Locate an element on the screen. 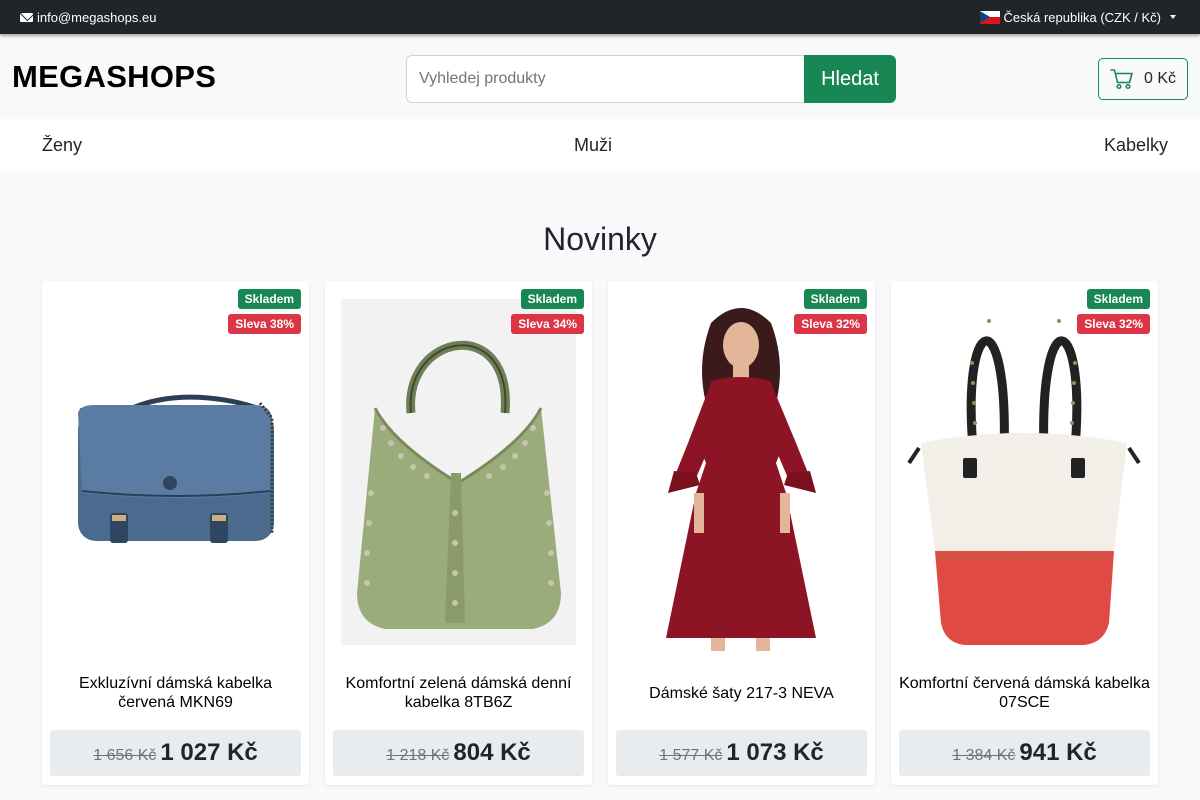 The width and height of the screenshot is (1200, 800). old-price: 1 577 Kč is located at coordinates (691, 755).